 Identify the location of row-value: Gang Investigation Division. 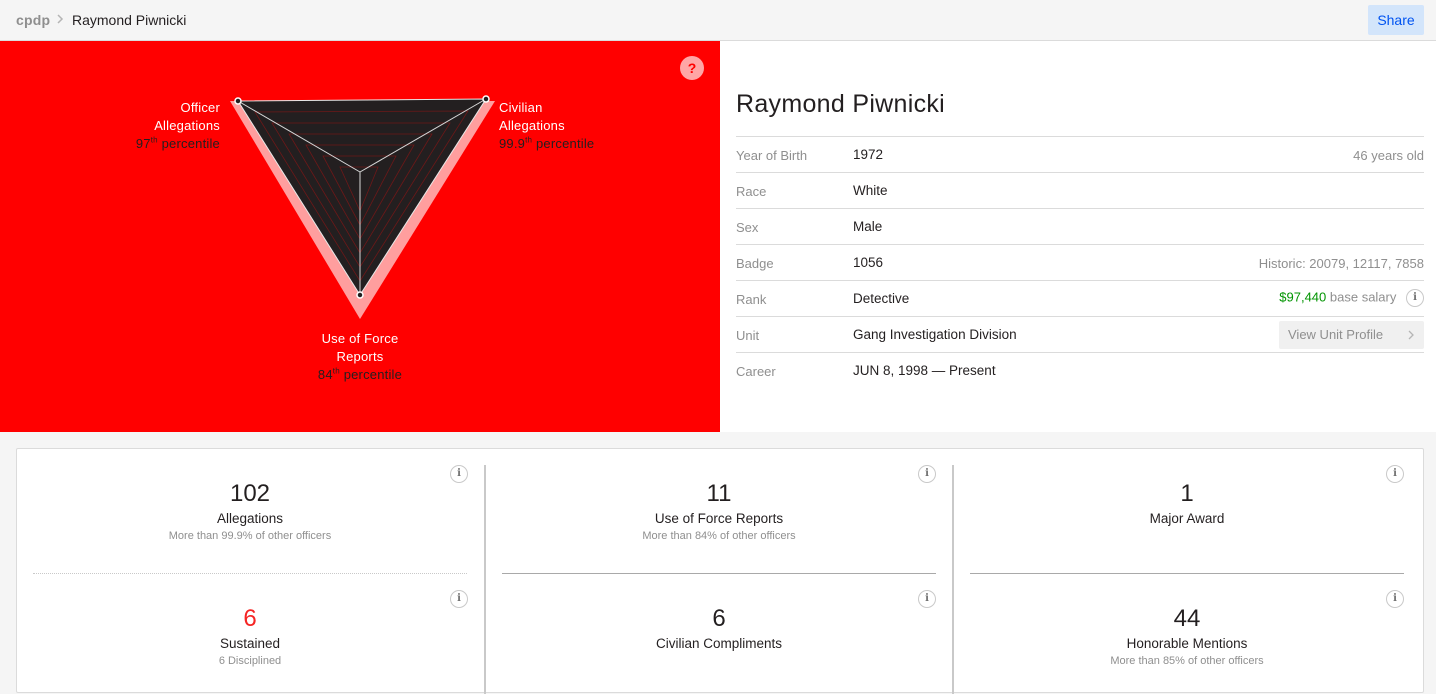
(935, 334).